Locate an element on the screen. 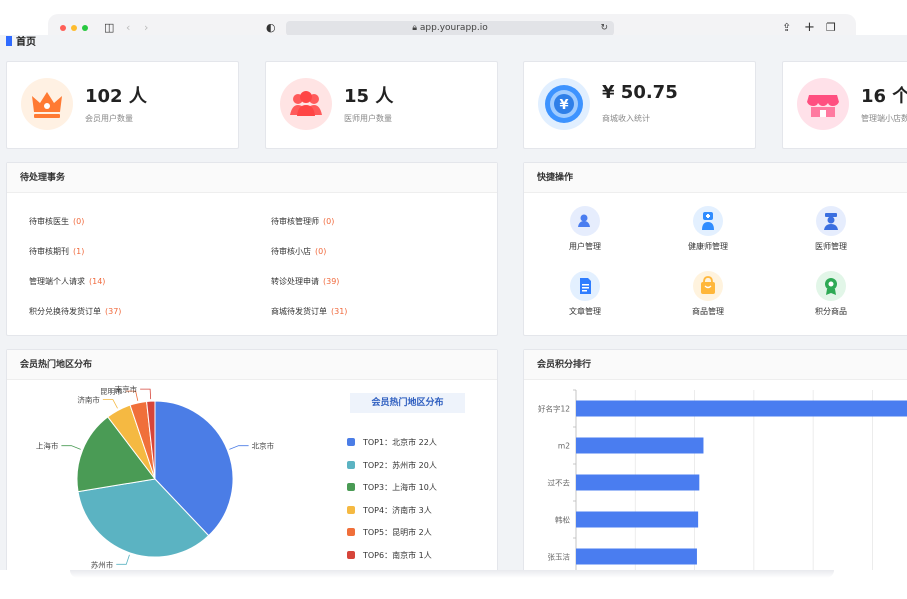 This screenshot has width=907, height=599. quick-action-doctors: 医师管理 is located at coordinates (831, 229).